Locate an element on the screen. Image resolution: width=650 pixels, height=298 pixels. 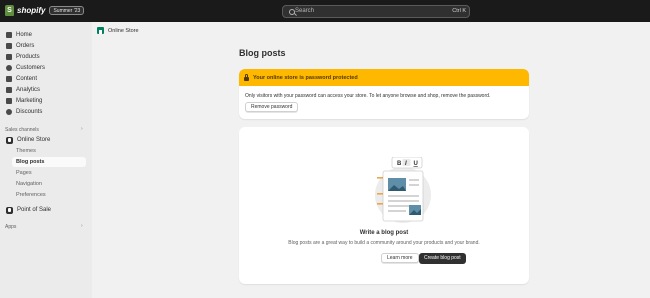
sidebar-subitem-pages: Pages is located at coordinates (24, 173).